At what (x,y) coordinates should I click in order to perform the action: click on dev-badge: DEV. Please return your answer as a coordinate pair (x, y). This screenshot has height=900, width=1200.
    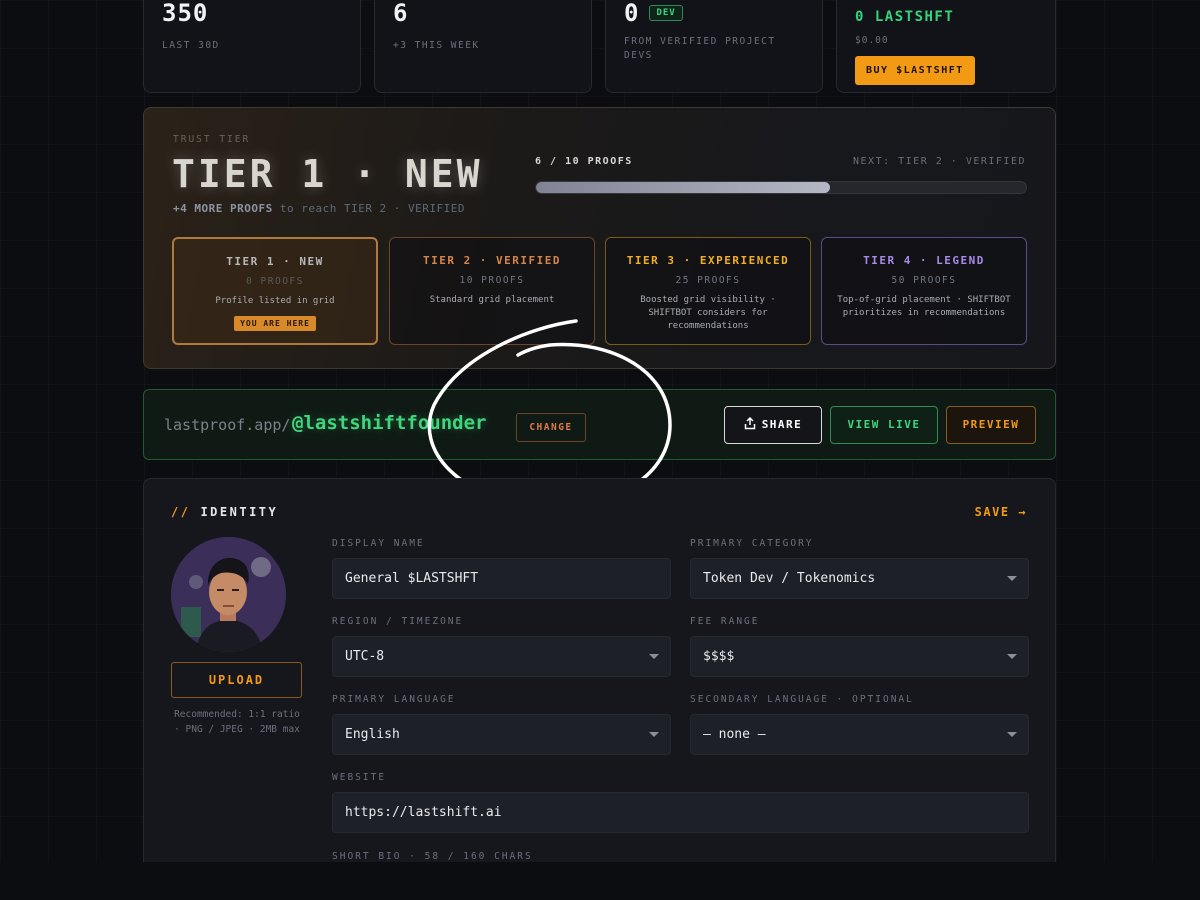
    Looking at the image, I should click on (666, 13).